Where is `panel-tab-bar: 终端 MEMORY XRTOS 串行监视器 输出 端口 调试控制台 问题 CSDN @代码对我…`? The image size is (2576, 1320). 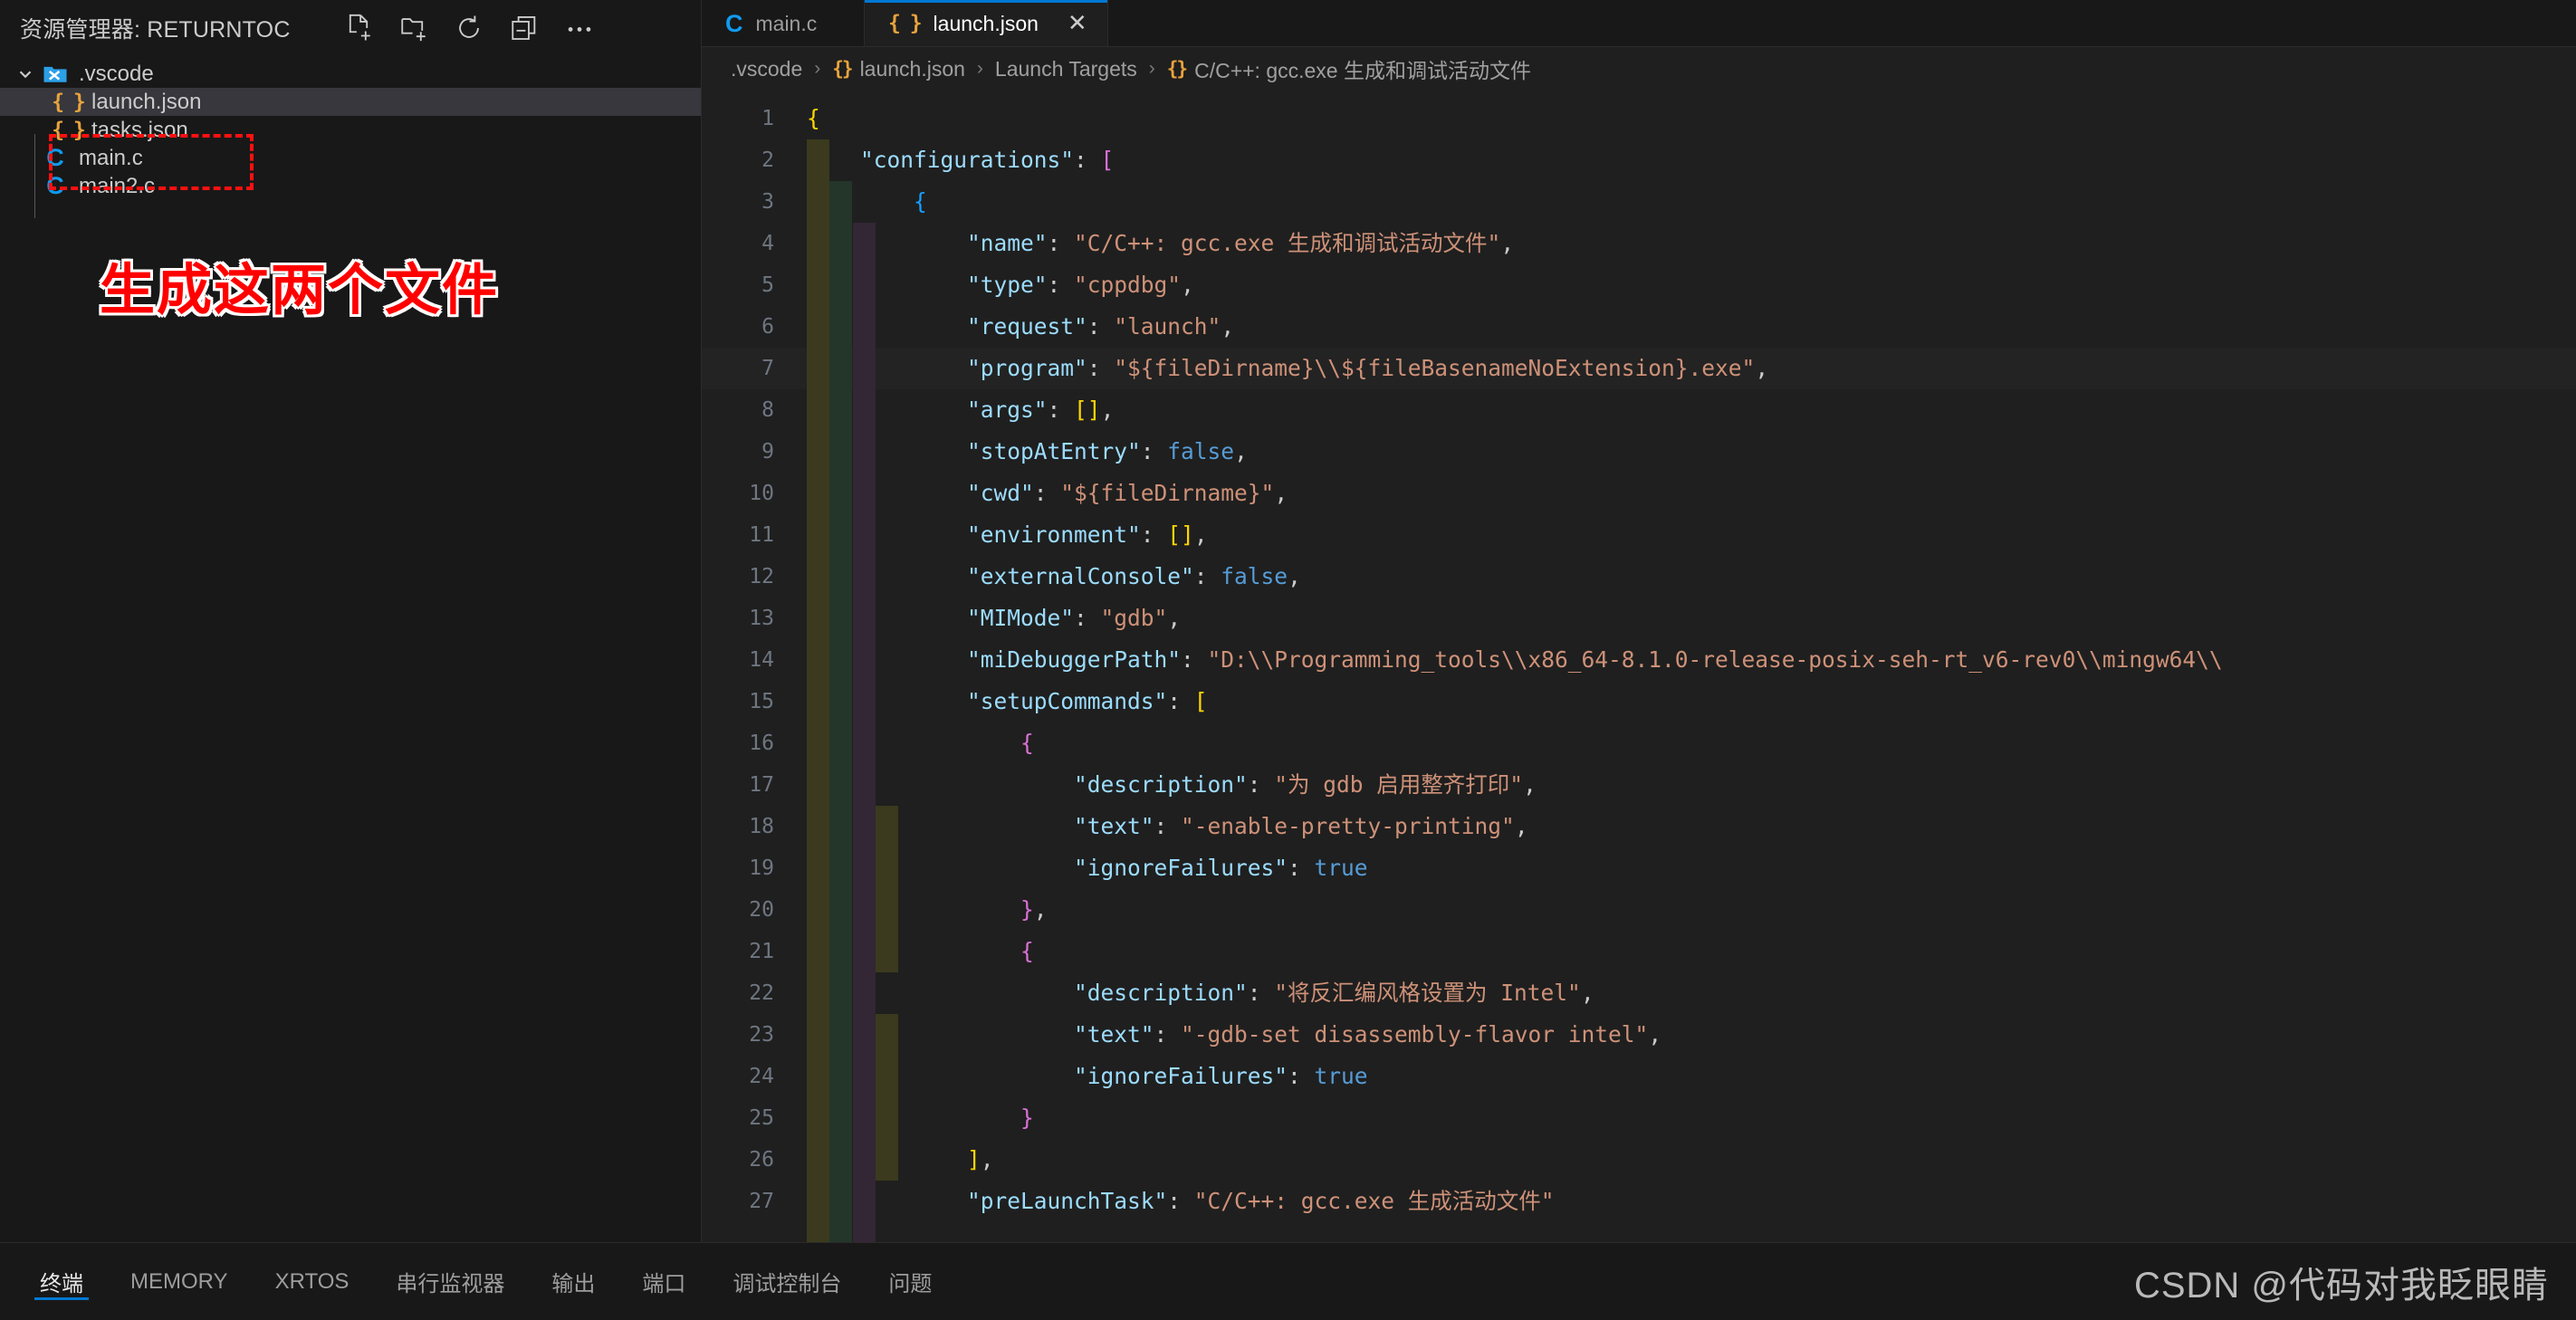 panel-tab-bar: 终端 MEMORY XRTOS 串行监视器 输出 端口 调试控制台 问题 CSDN @代码对我… is located at coordinates (1288, 1281).